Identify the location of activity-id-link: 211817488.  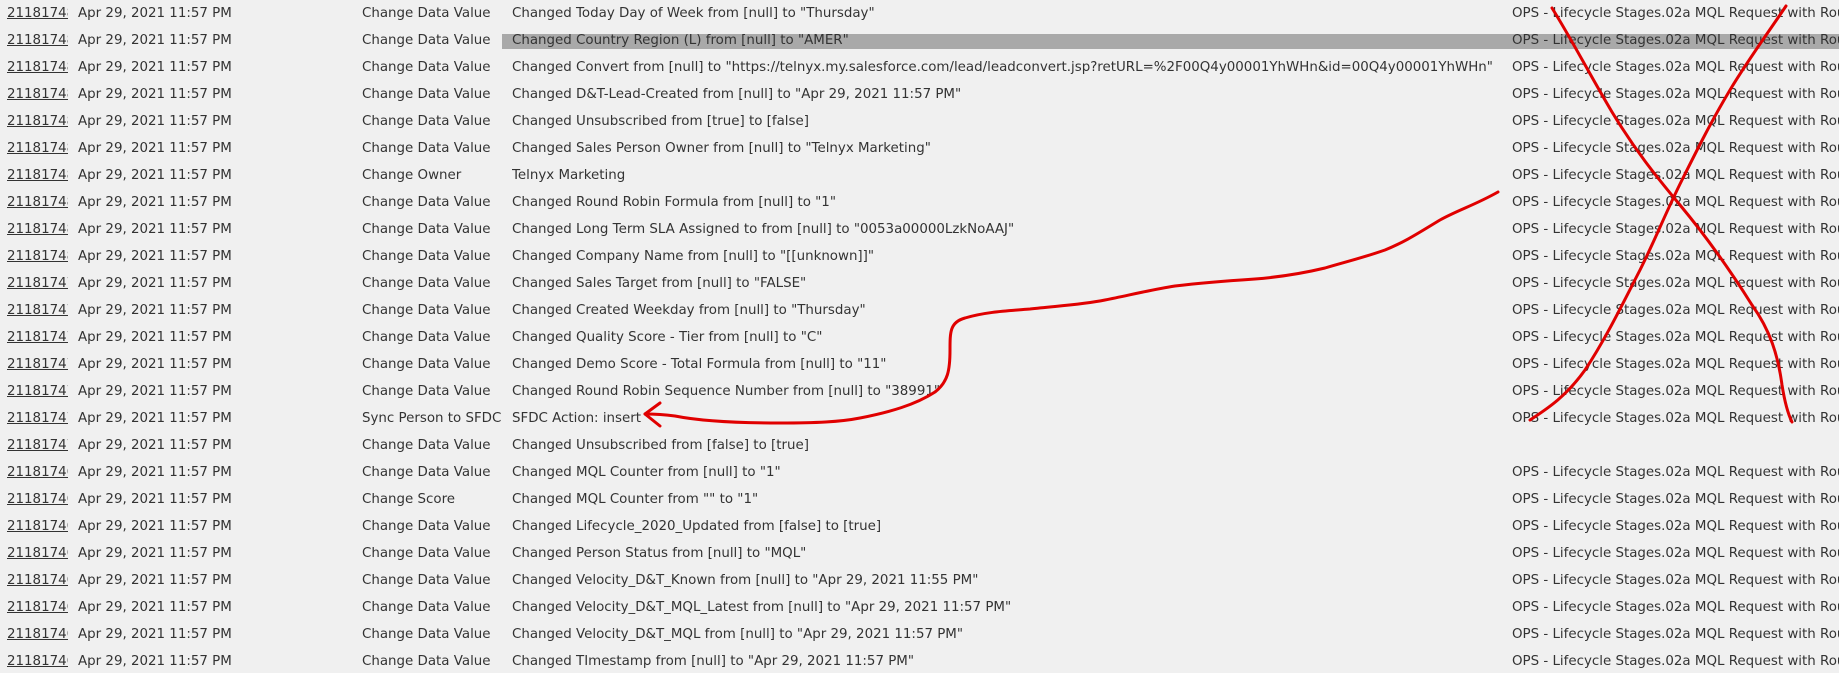
(37, 40).